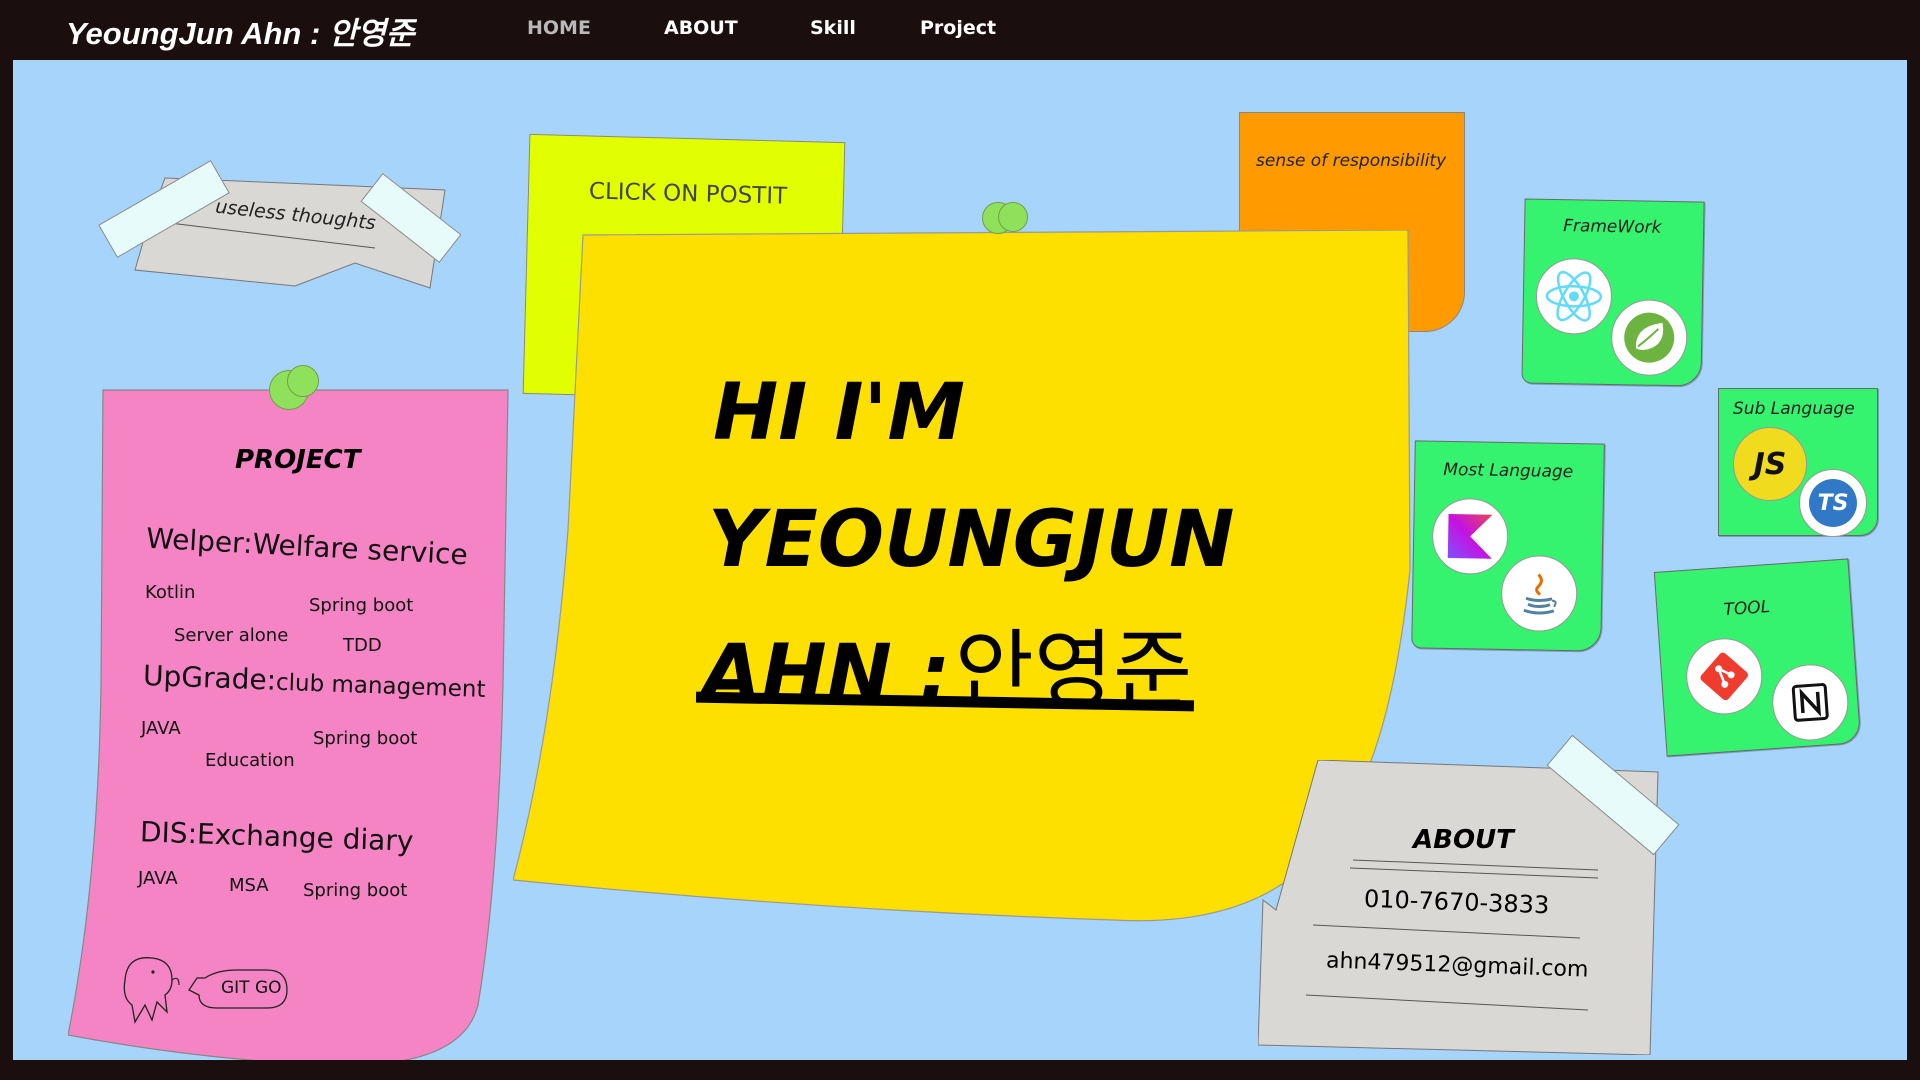  What do you see at coordinates (240, 30) in the screenshot?
I see `brand-title: YeoungJun Ahn : 안영준` at bounding box center [240, 30].